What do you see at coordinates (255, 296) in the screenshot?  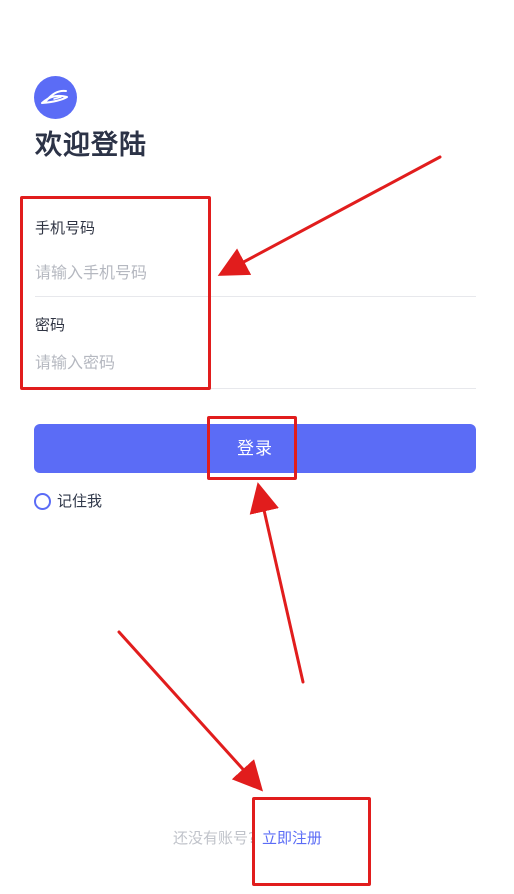 I see `phone-divider` at bounding box center [255, 296].